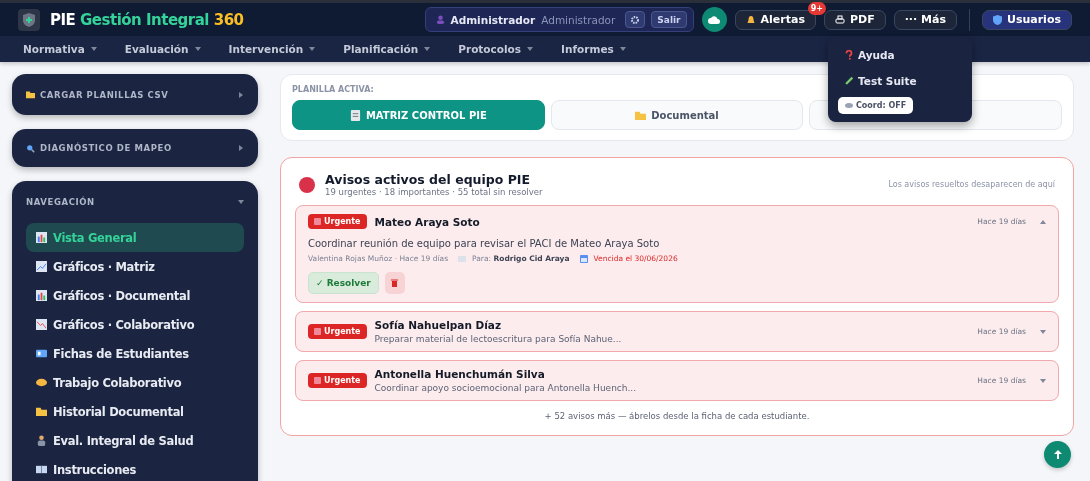 The image size is (1090, 481). What do you see at coordinates (41, 353) in the screenshot?
I see `id-card-icon` at bounding box center [41, 353].